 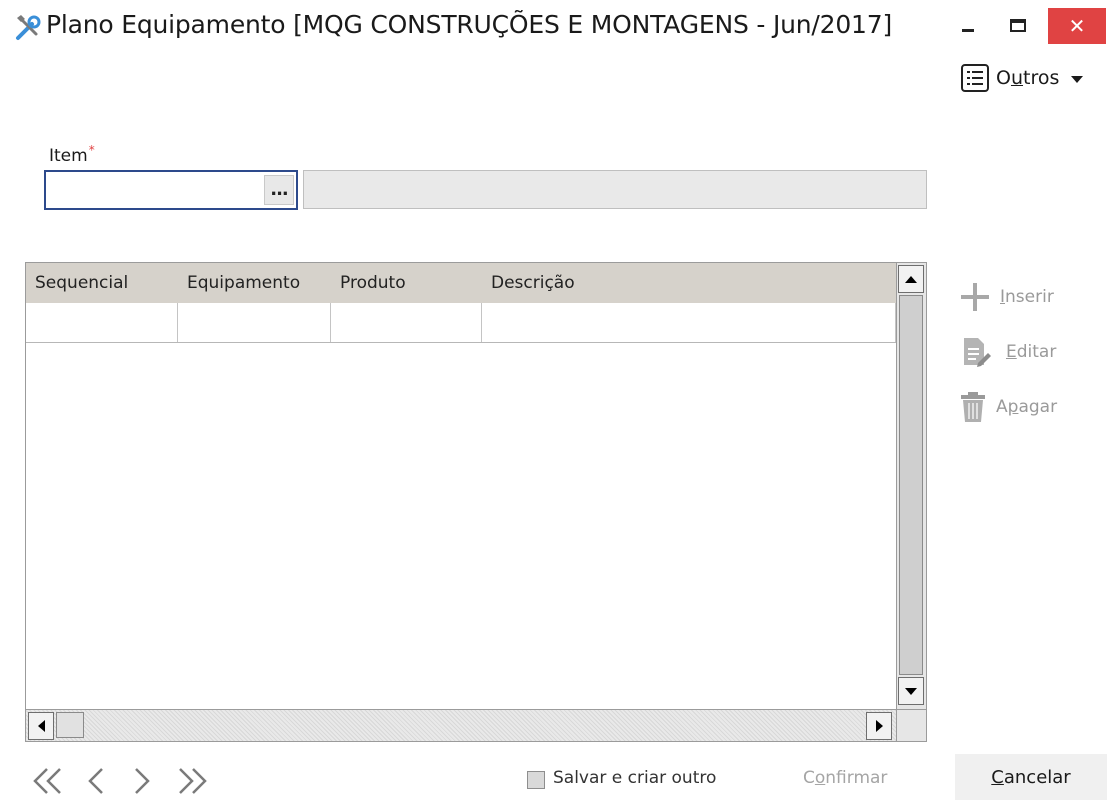 What do you see at coordinates (1077, 79) in the screenshot?
I see `chevron-down-icon` at bounding box center [1077, 79].